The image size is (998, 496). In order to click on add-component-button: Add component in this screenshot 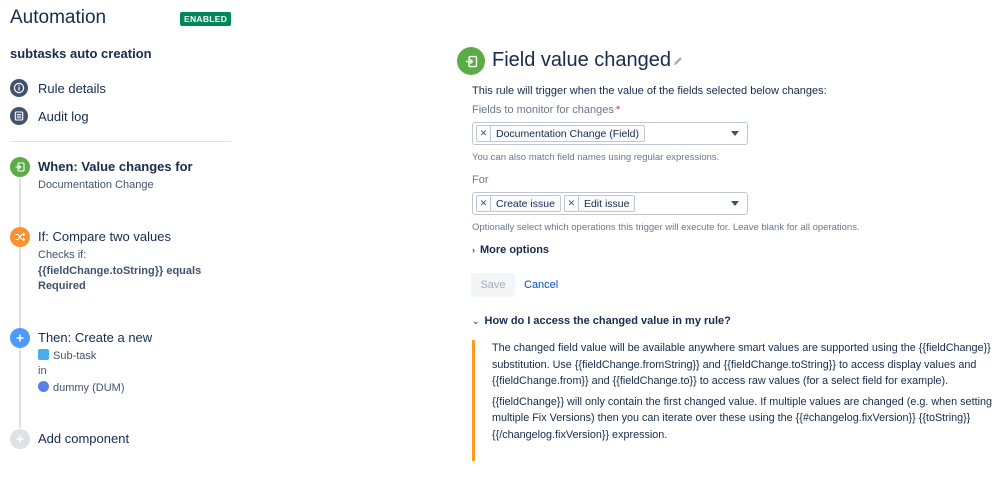, I will do `click(80, 439)`.